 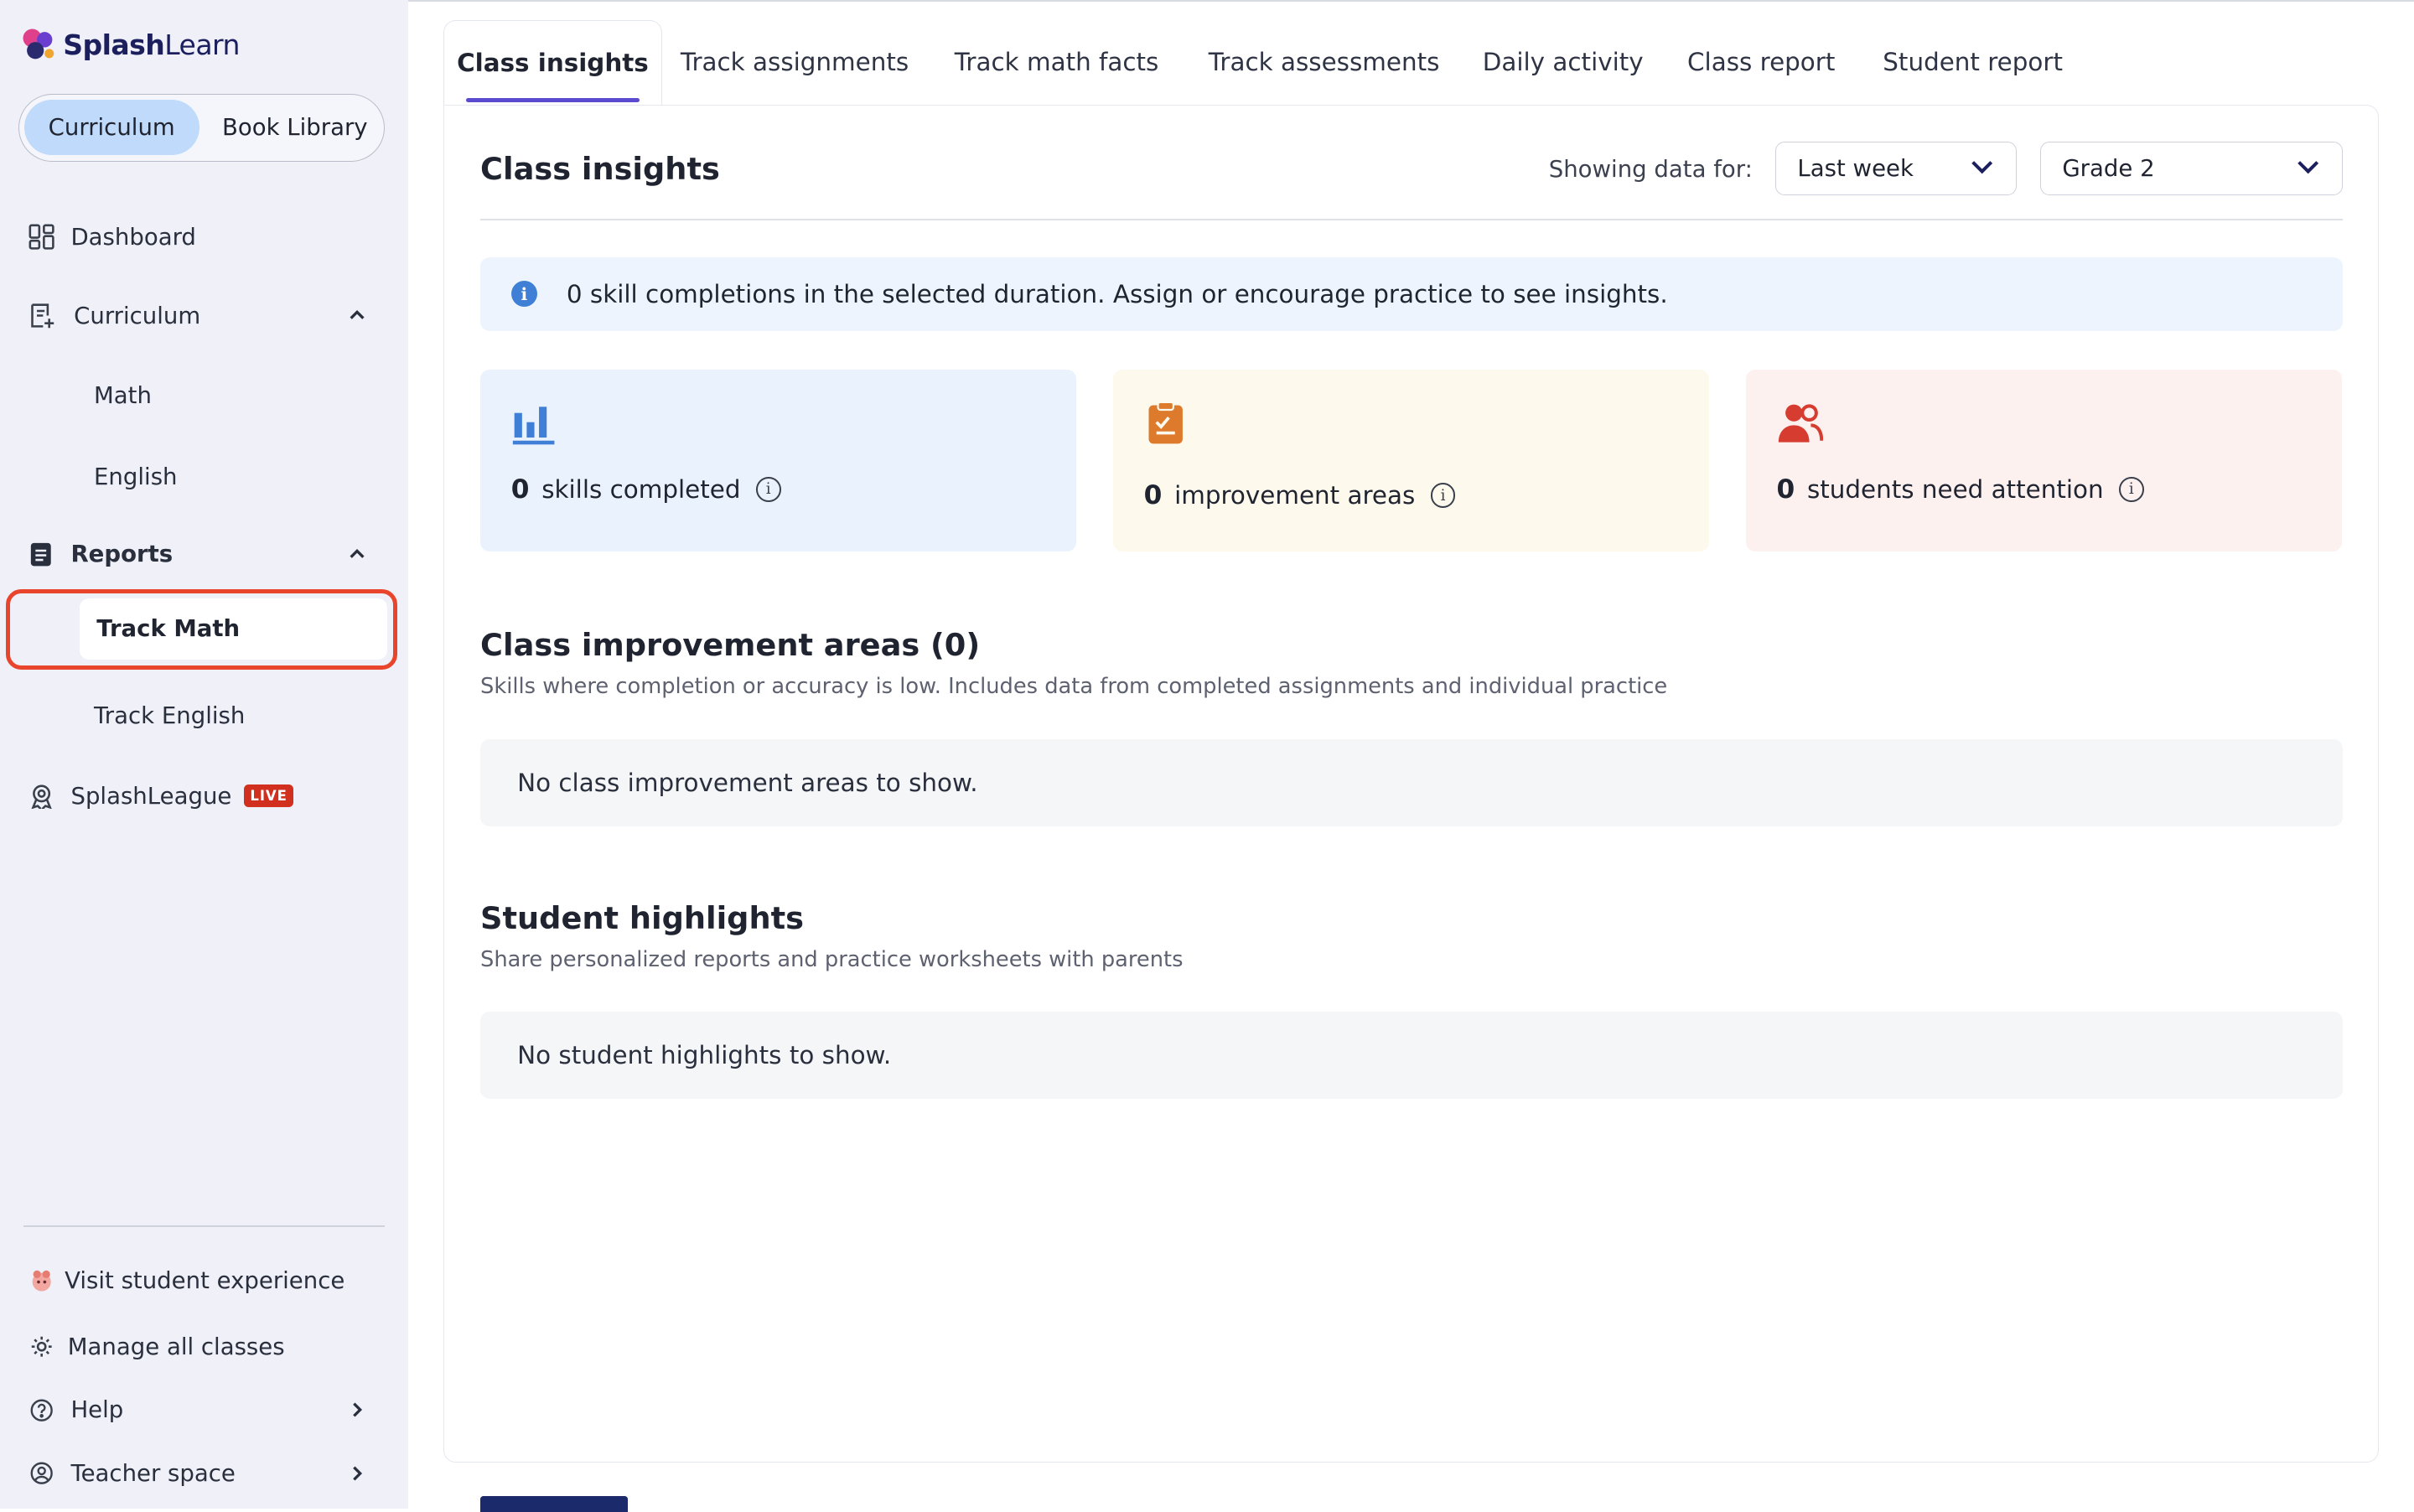 What do you see at coordinates (176, 1347) in the screenshot?
I see `sidebar-item-label: Manage all classes` at bounding box center [176, 1347].